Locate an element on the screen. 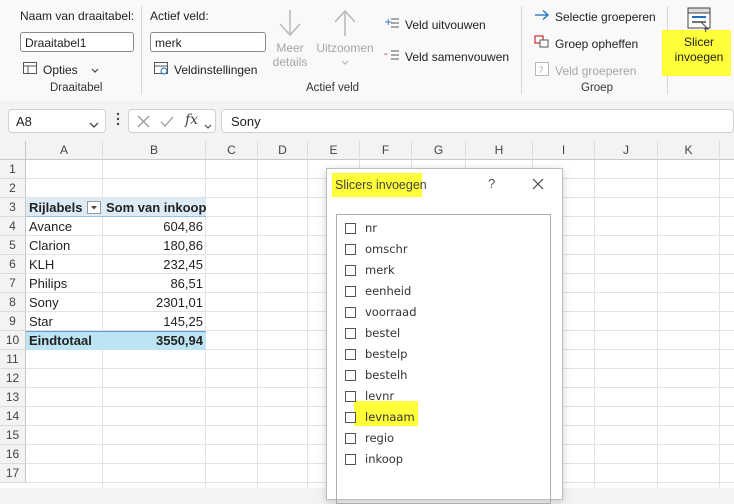 This screenshot has width=734, height=504. active-field-label: Actief veld: is located at coordinates (179, 16).